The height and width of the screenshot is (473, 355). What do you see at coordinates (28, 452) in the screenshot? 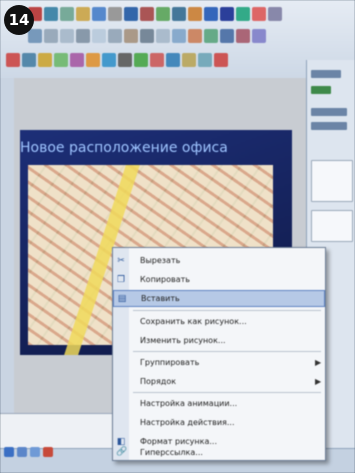
I see `view-buttons` at bounding box center [28, 452].